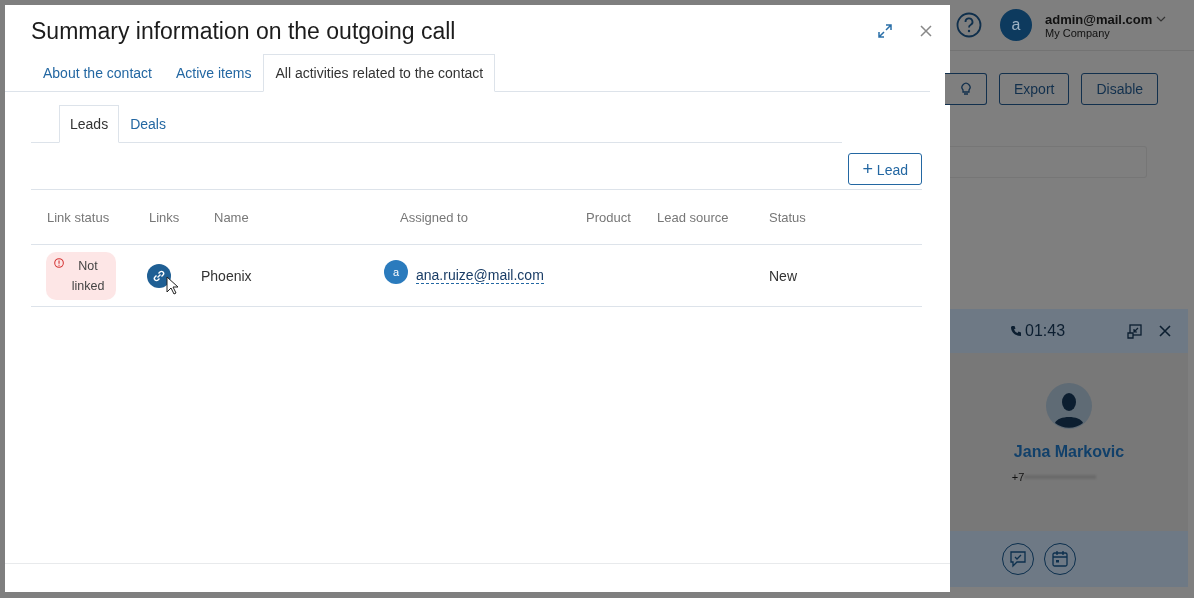 Image resolution: width=1194 pixels, height=598 pixels. Describe the element at coordinates (783, 275) in the screenshot. I see `table-cell-text: New` at that location.